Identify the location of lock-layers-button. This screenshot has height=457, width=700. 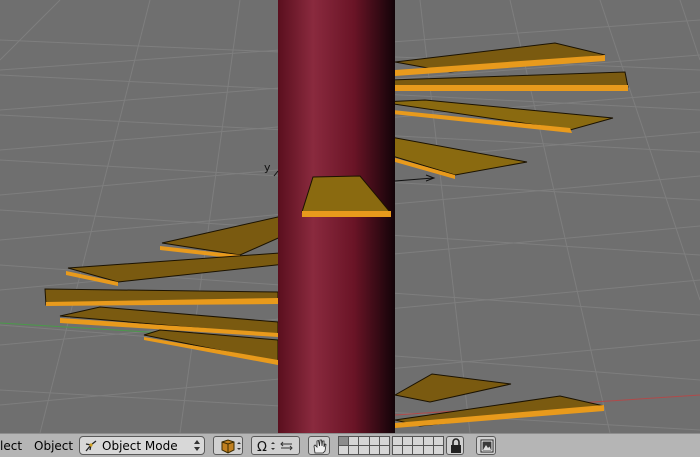
(455, 445).